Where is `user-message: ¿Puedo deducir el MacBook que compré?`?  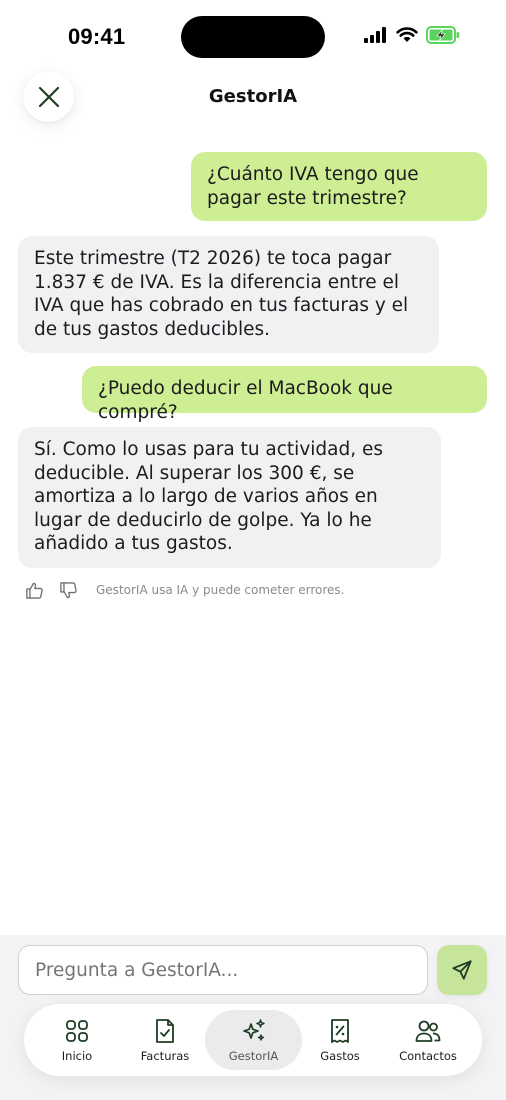 user-message: ¿Puedo deducir el MacBook que compré? is located at coordinates (284, 394).